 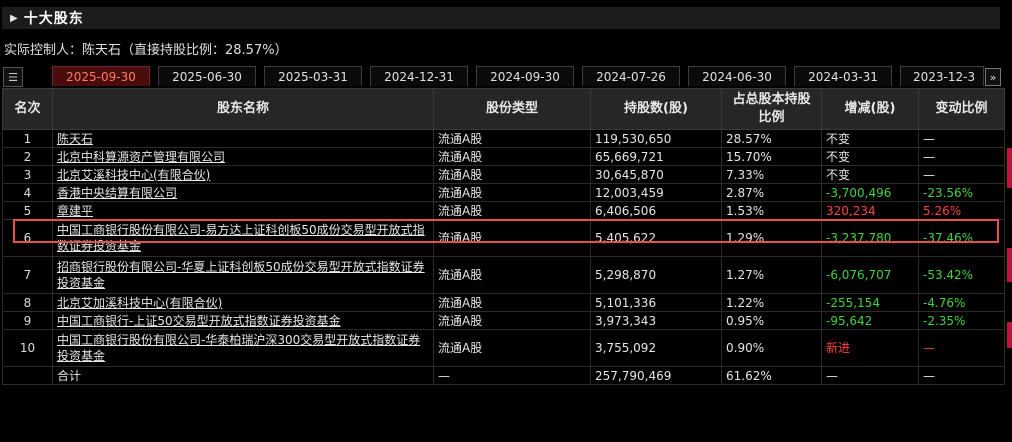 What do you see at coordinates (27, 109) in the screenshot?
I see `col-header-rank: 名次` at bounding box center [27, 109].